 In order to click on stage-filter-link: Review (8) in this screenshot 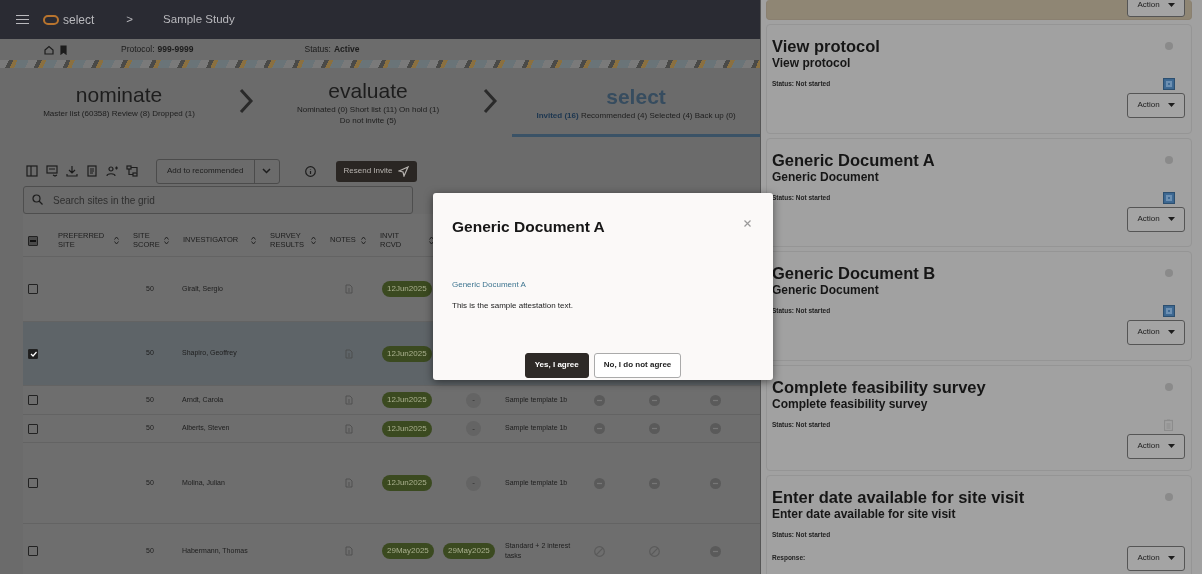, I will do `click(130, 113)`.